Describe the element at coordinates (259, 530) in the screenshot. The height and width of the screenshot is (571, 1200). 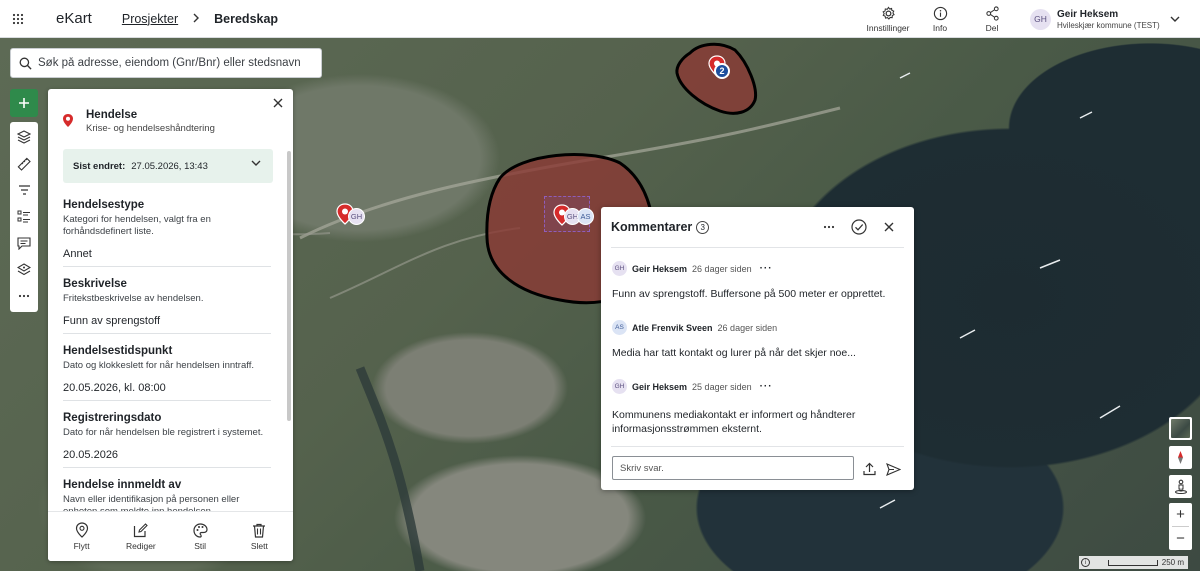
I see `trash-icon` at that location.